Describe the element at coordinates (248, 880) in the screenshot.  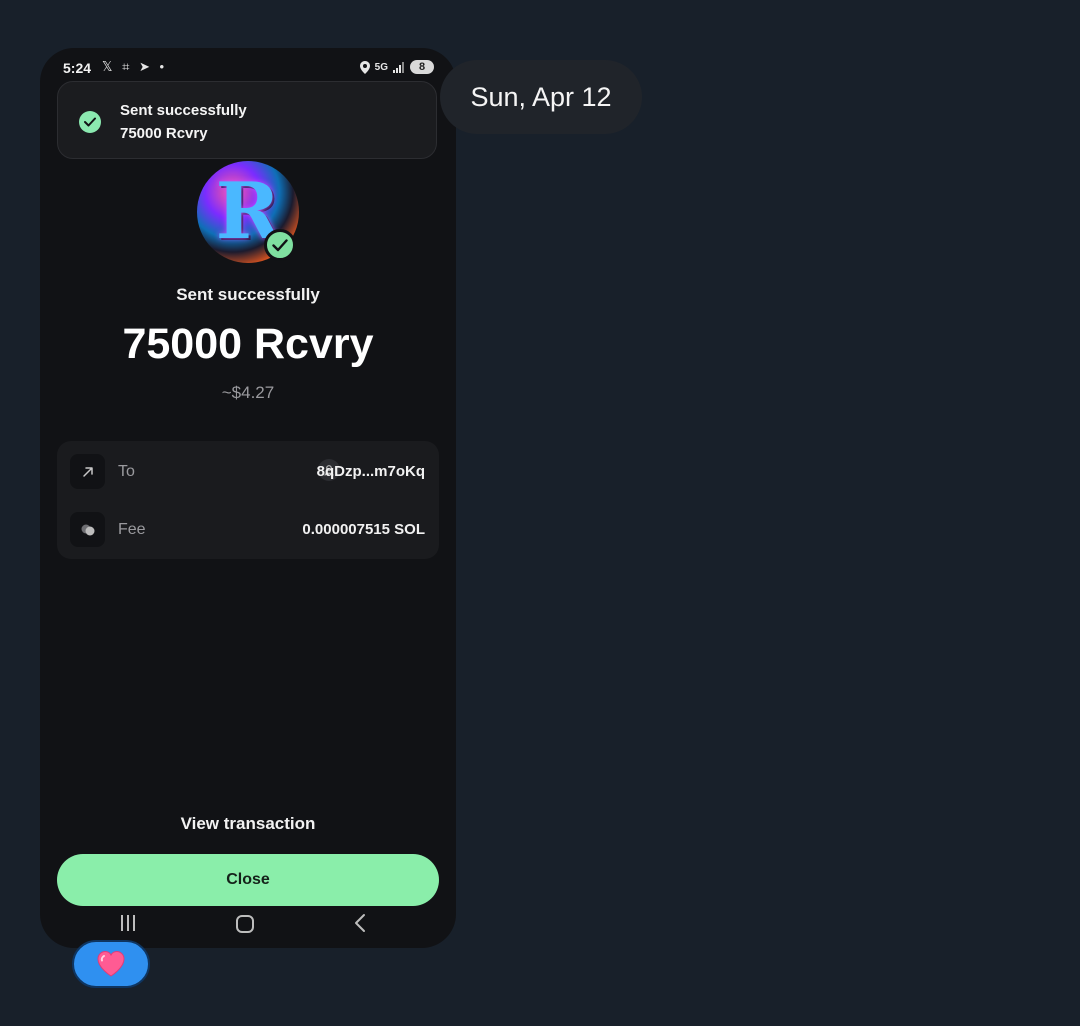
I see `close-button: Close` at that location.